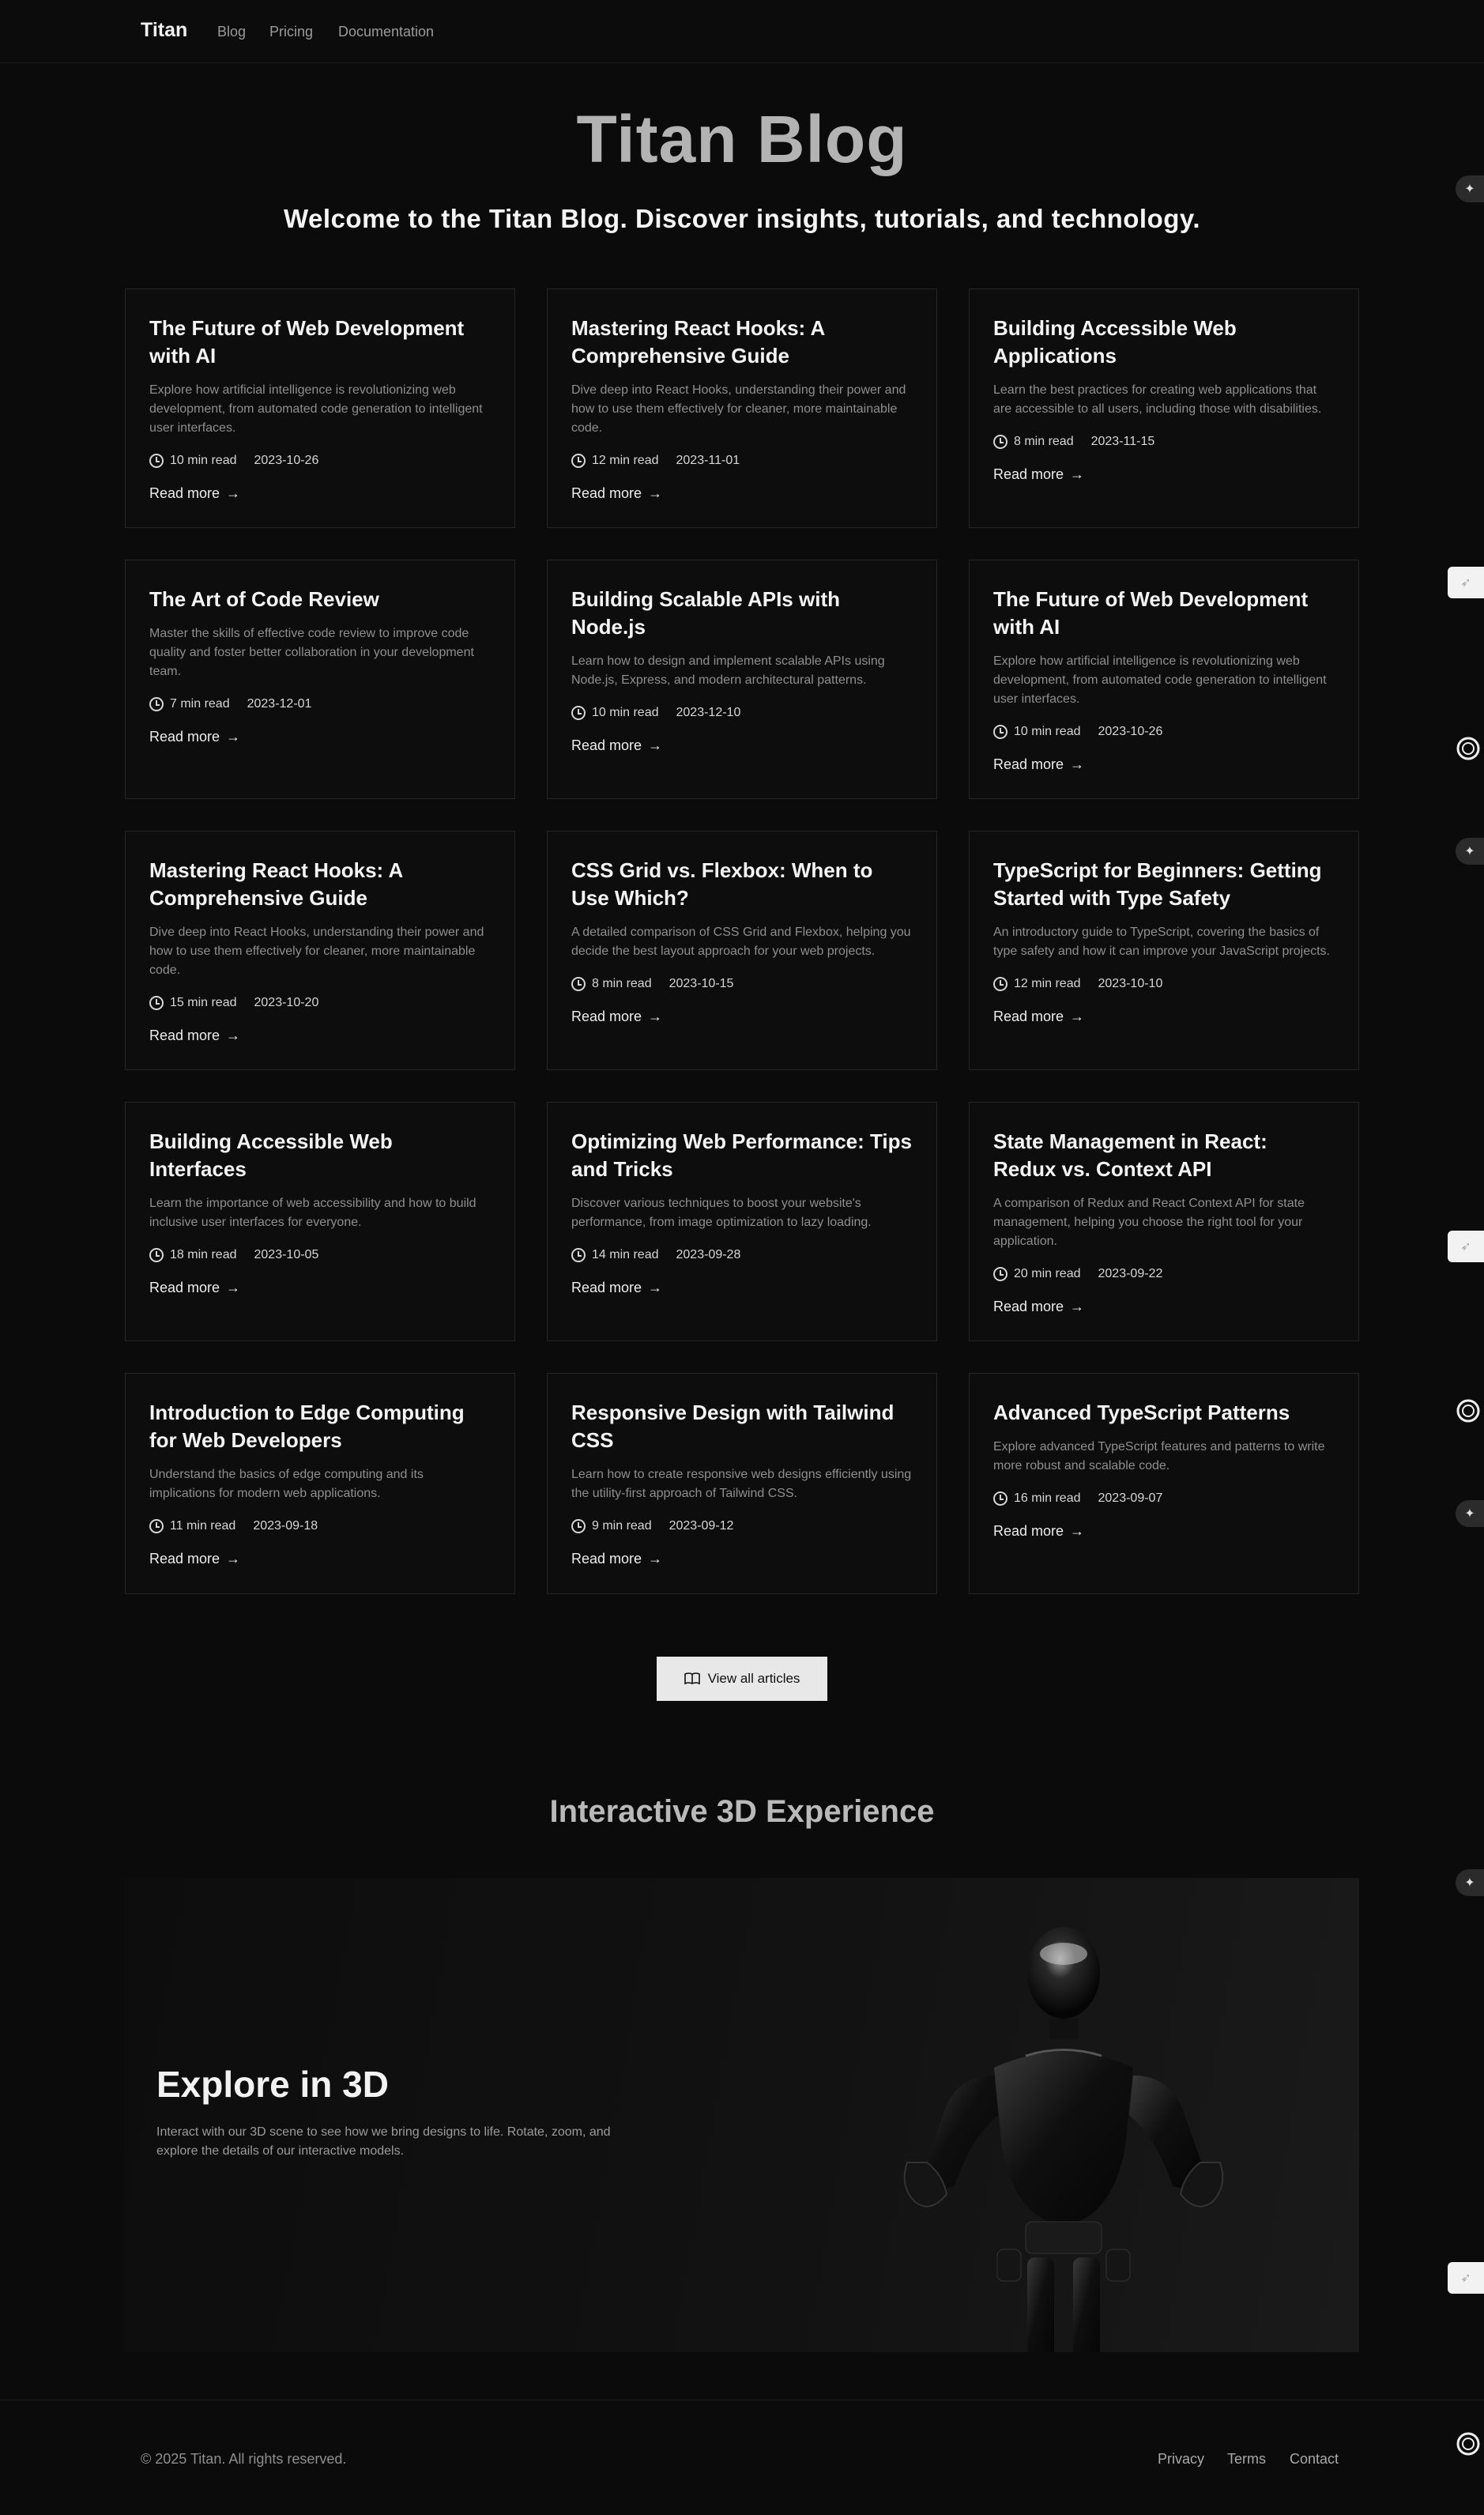 The image size is (1484, 2515). I want to click on article-title: Building Accessible Web Interfaces, so click(320, 1155).